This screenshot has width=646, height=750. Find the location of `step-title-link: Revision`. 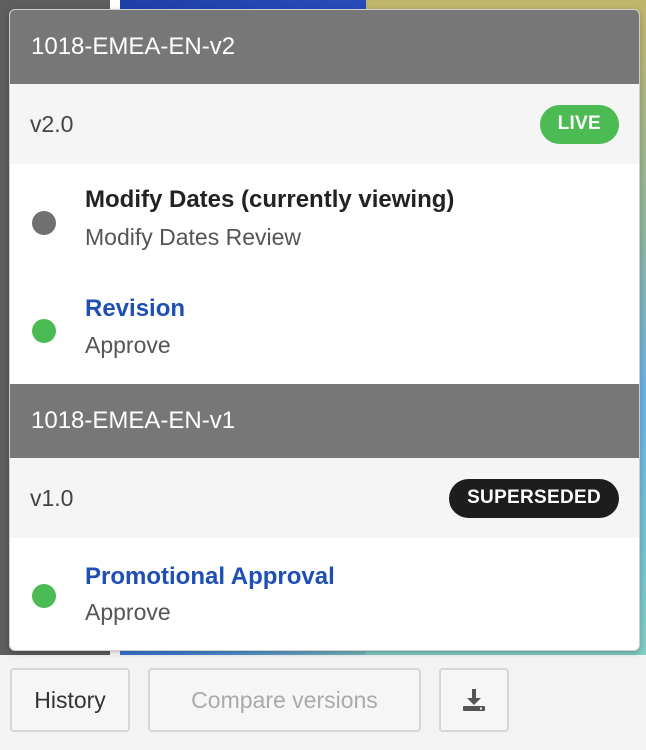

step-title-link: Revision is located at coordinates (135, 309).